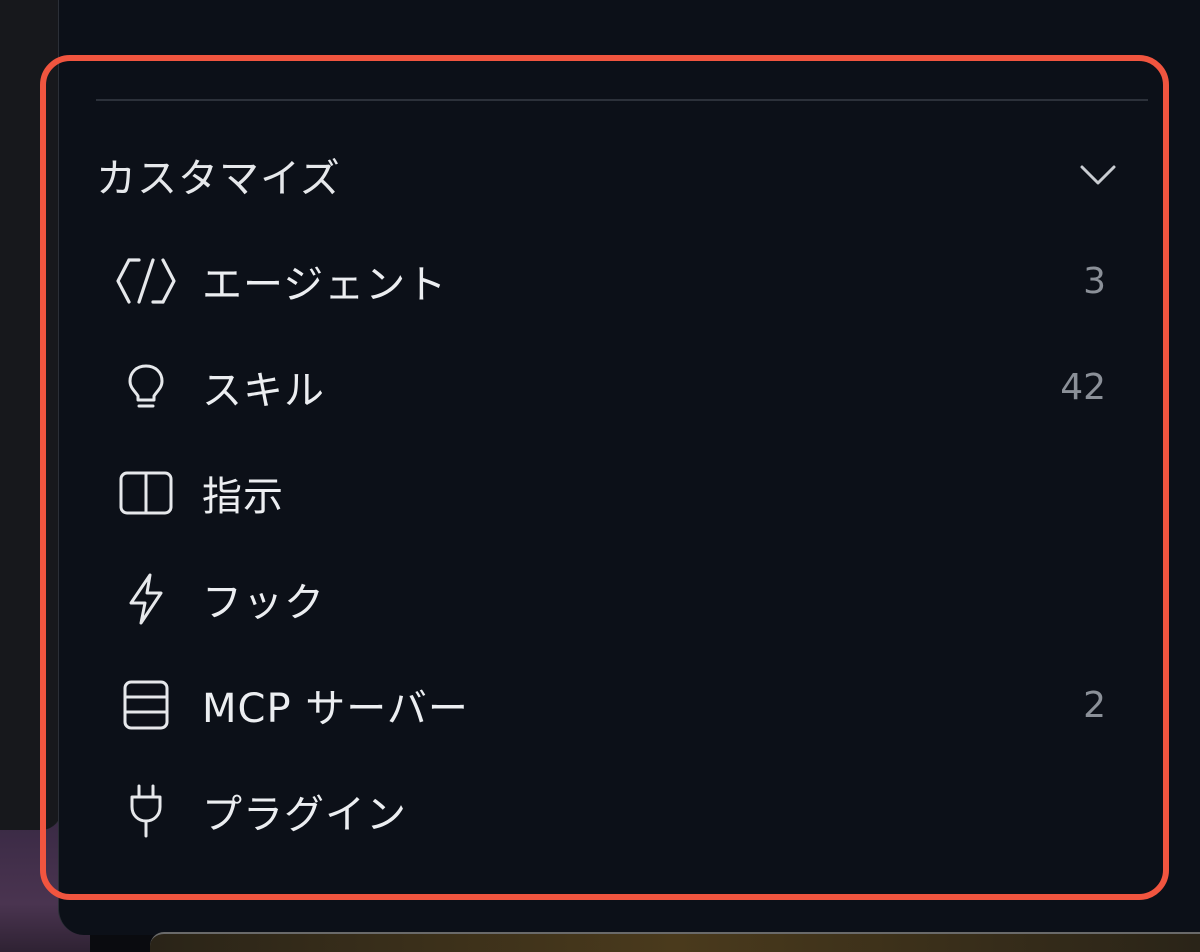  I want to click on lightning-icon, so click(146, 599).